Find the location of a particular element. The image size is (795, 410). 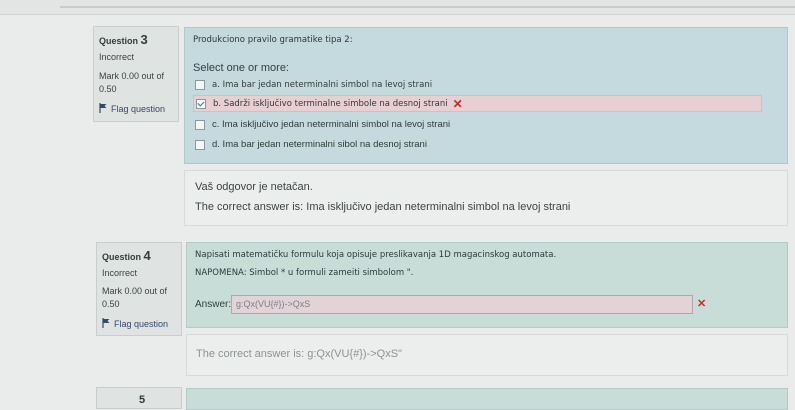

flag-question-4-button: Flag question is located at coordinates (135, 323).